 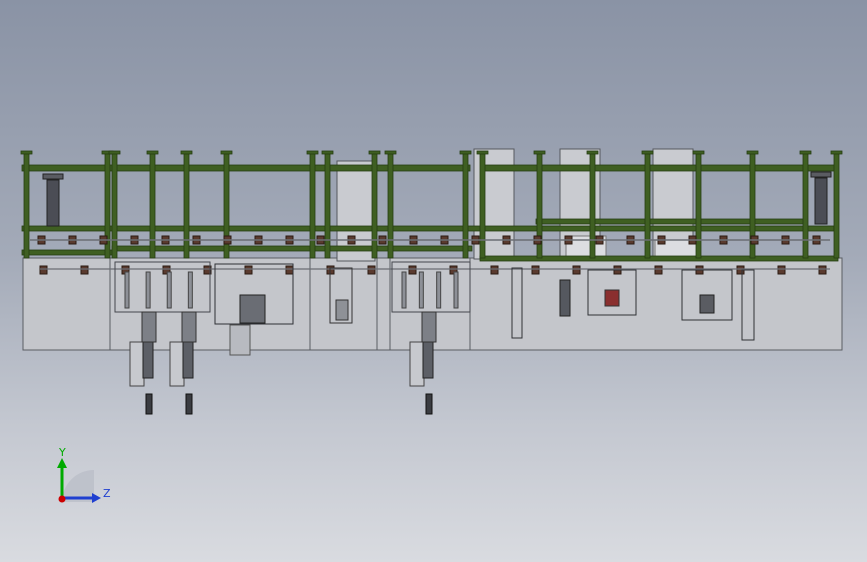 I want to click on origin-icon, so click(x=62, y=499).